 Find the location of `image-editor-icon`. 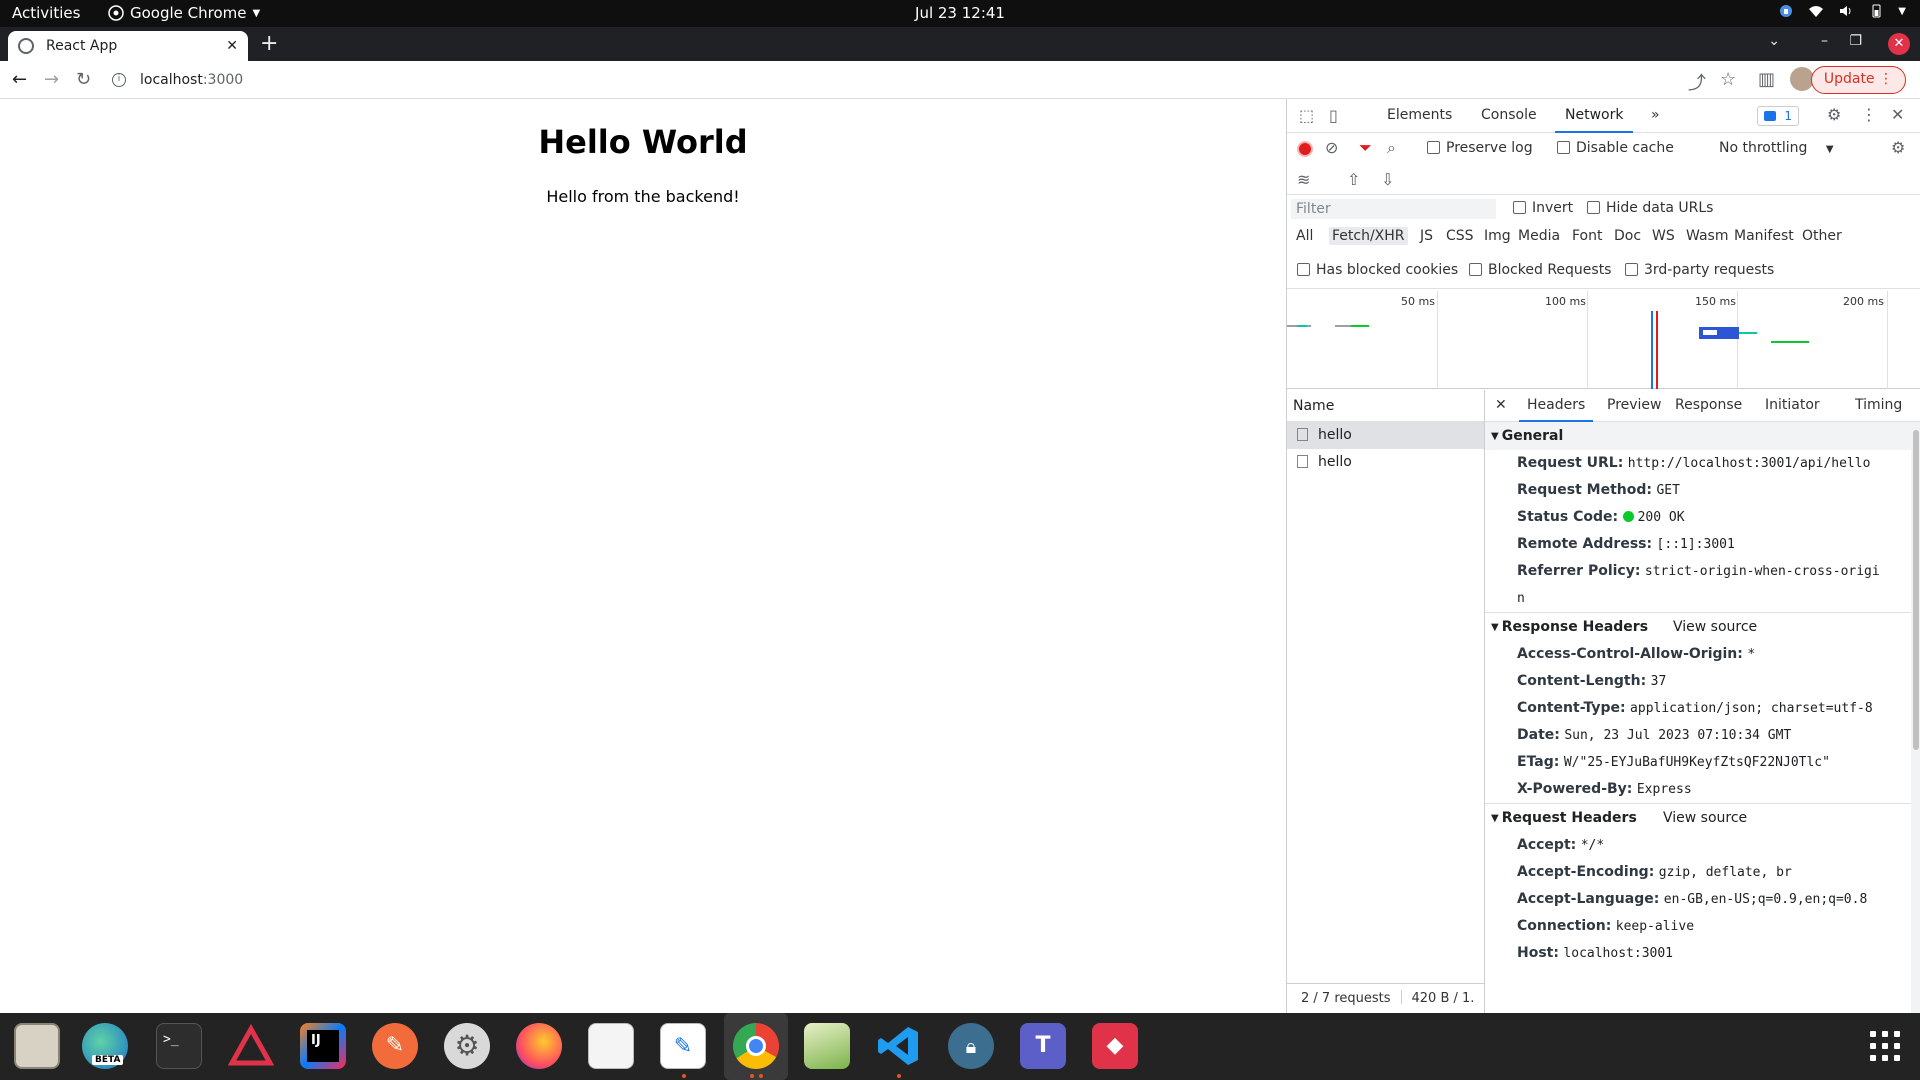

image-editor-icon is located at coordinates (827, 1046).